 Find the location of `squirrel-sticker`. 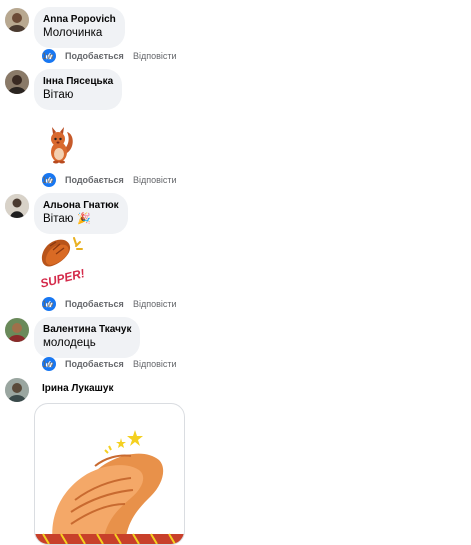

squirrel-sticker is located at coordinates (60, 144).